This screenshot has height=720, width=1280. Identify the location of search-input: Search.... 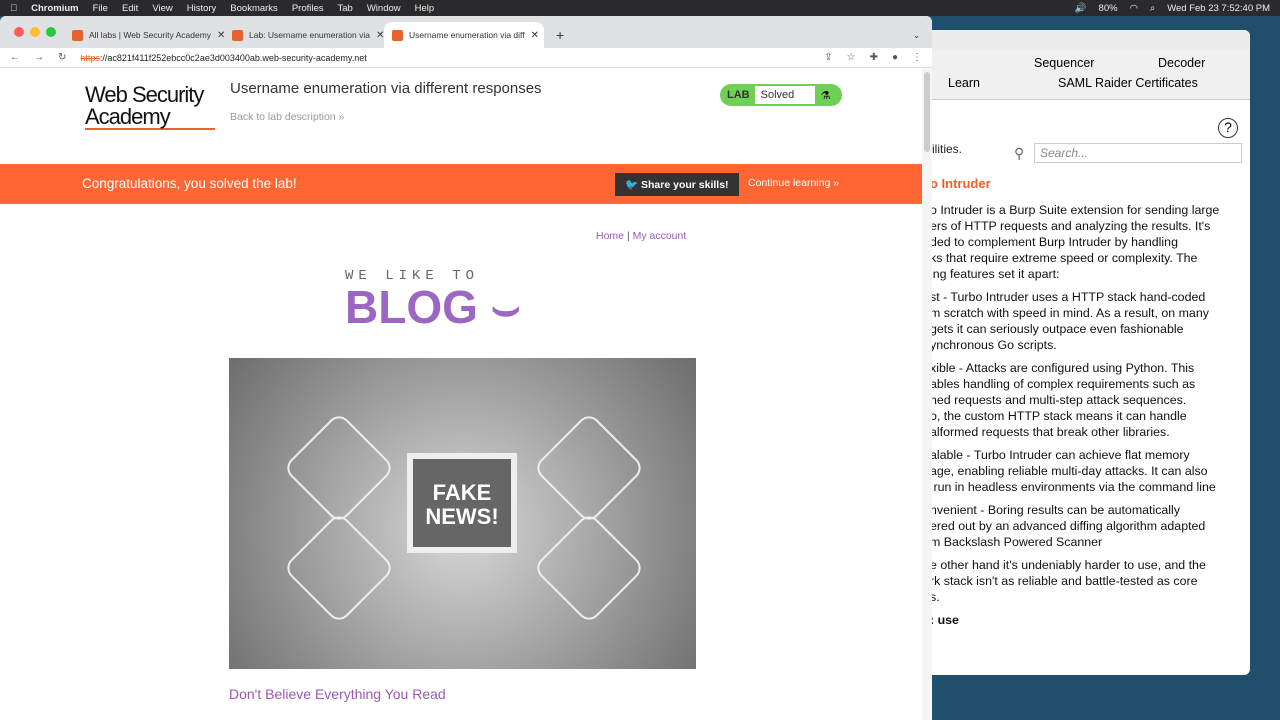
(1138, 153).